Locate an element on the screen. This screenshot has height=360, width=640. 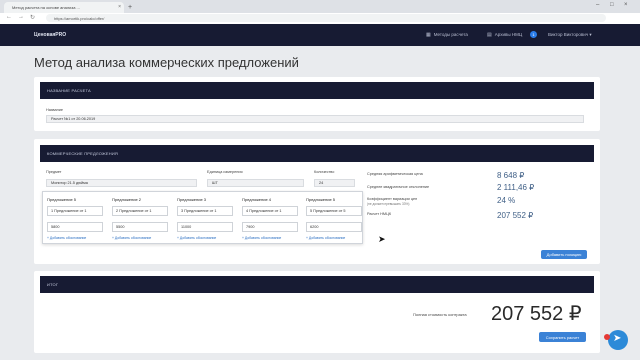
proposal-name-input: 2 Предложение от 1 is located at coordinates (140, 211).